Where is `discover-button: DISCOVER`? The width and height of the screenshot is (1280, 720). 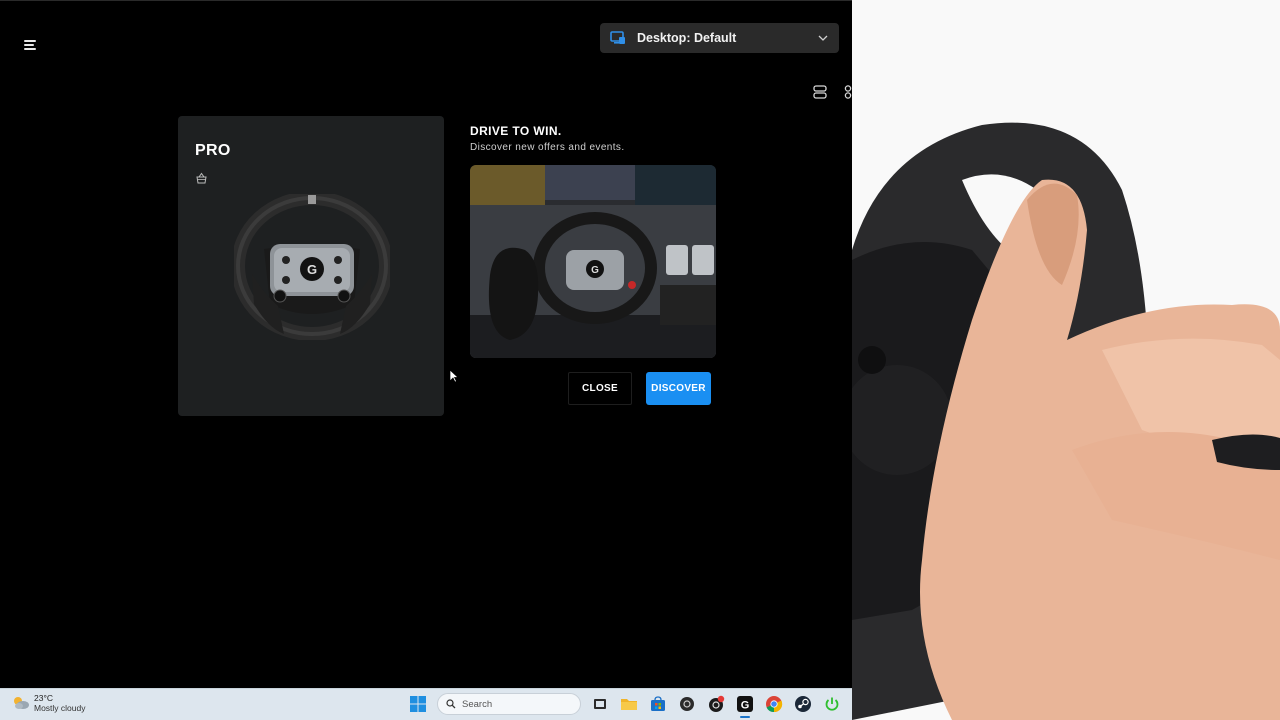
discover-button: DISCOVER is located at coordinates (678, 388).